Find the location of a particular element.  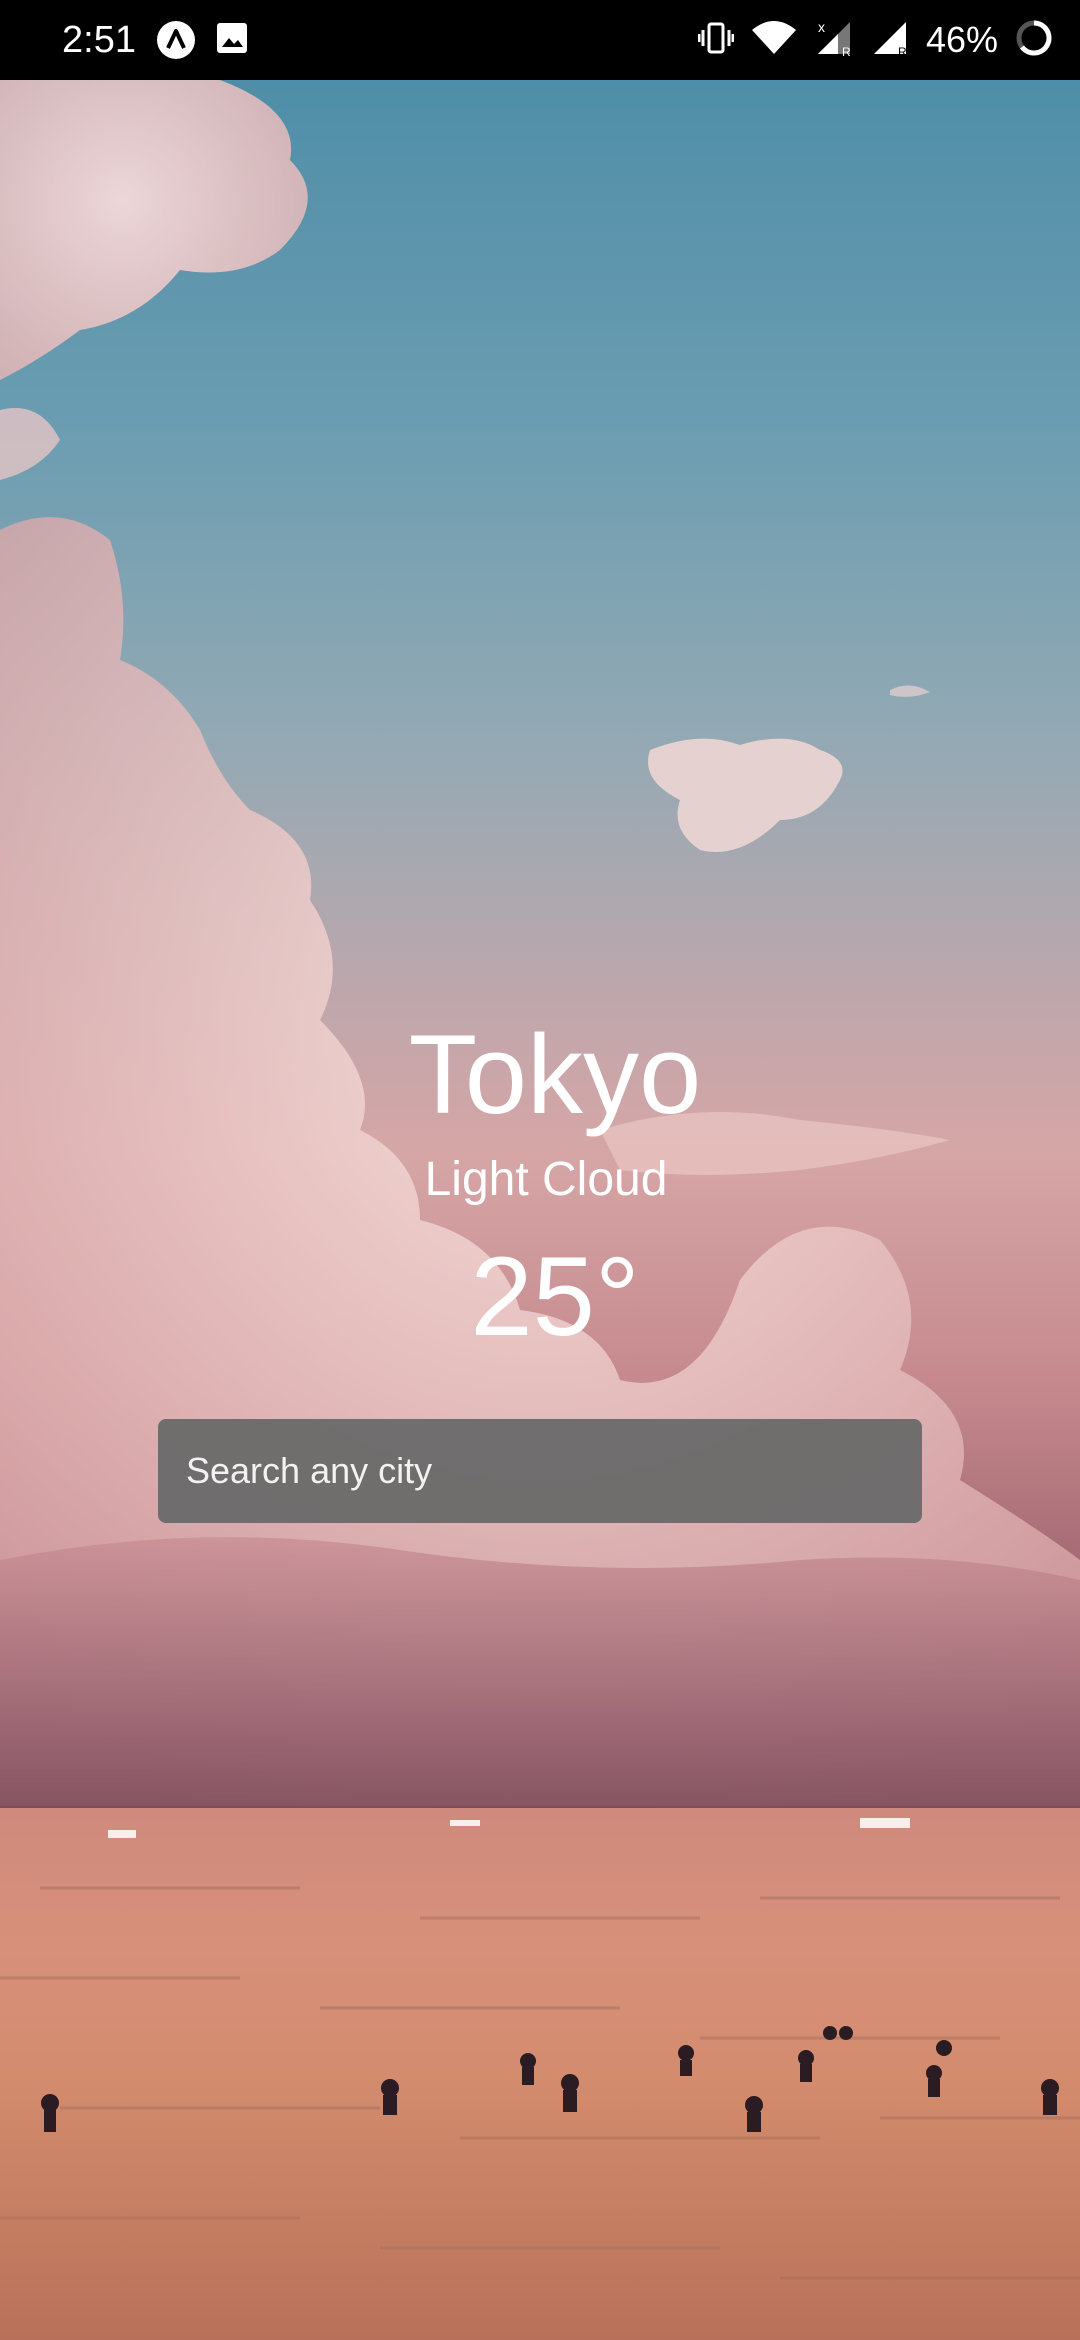

temperature: 25° is located at coordinates (555, 1296).